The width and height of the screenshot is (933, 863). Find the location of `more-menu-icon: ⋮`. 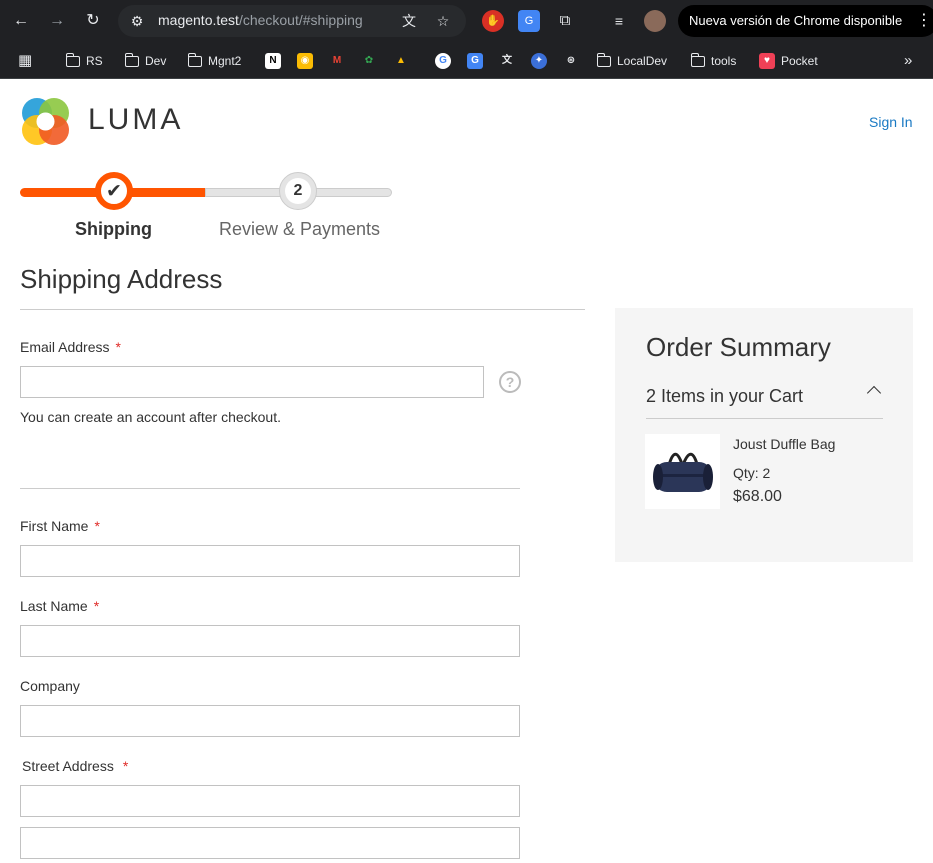

more-menu-icon: ⋮ is located at coordinates (924, 21).